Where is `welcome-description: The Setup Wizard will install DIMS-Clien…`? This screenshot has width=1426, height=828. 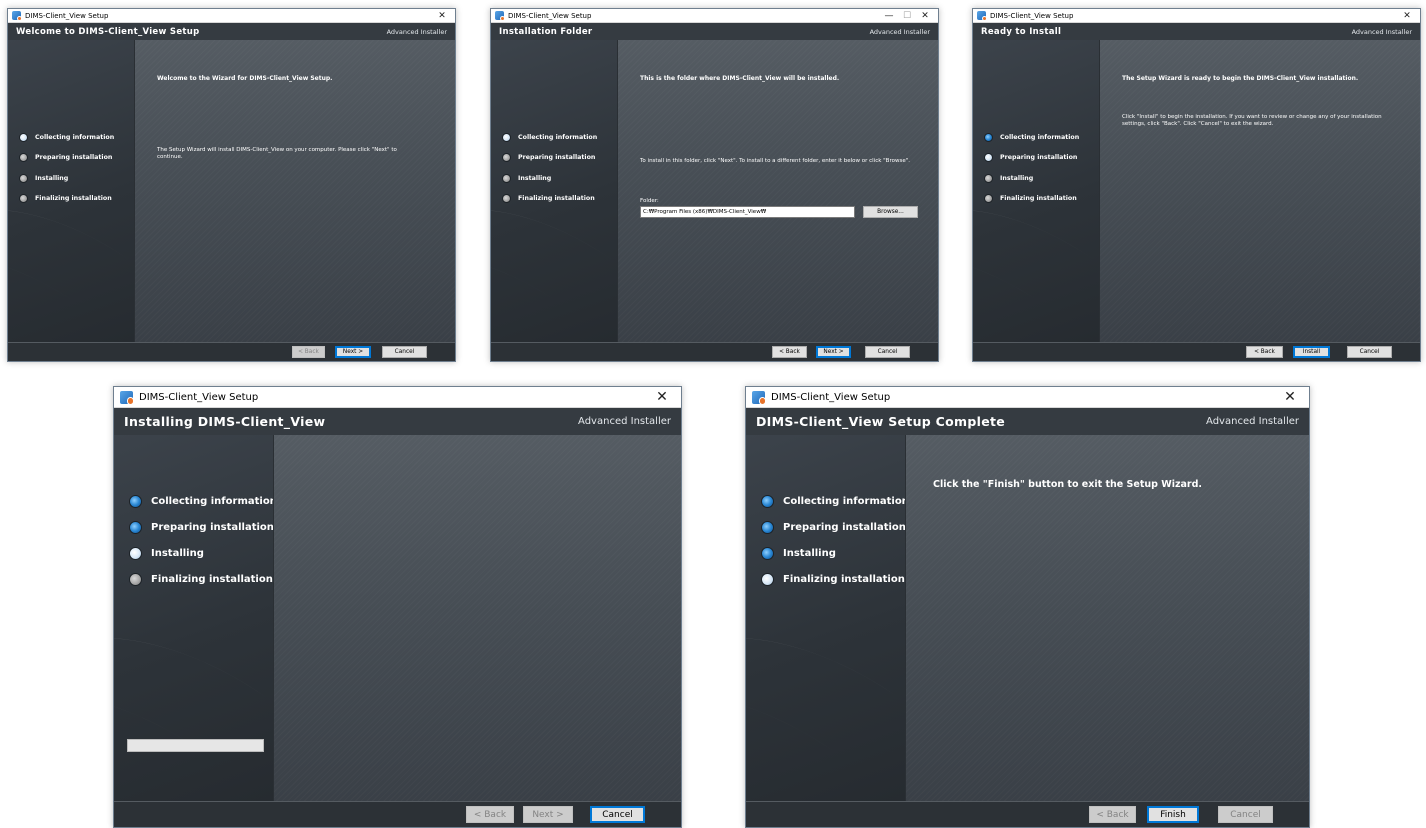 welcome-description: The Setup Wizard will install DIMS-Clien… is located at coordinates (277, 153).